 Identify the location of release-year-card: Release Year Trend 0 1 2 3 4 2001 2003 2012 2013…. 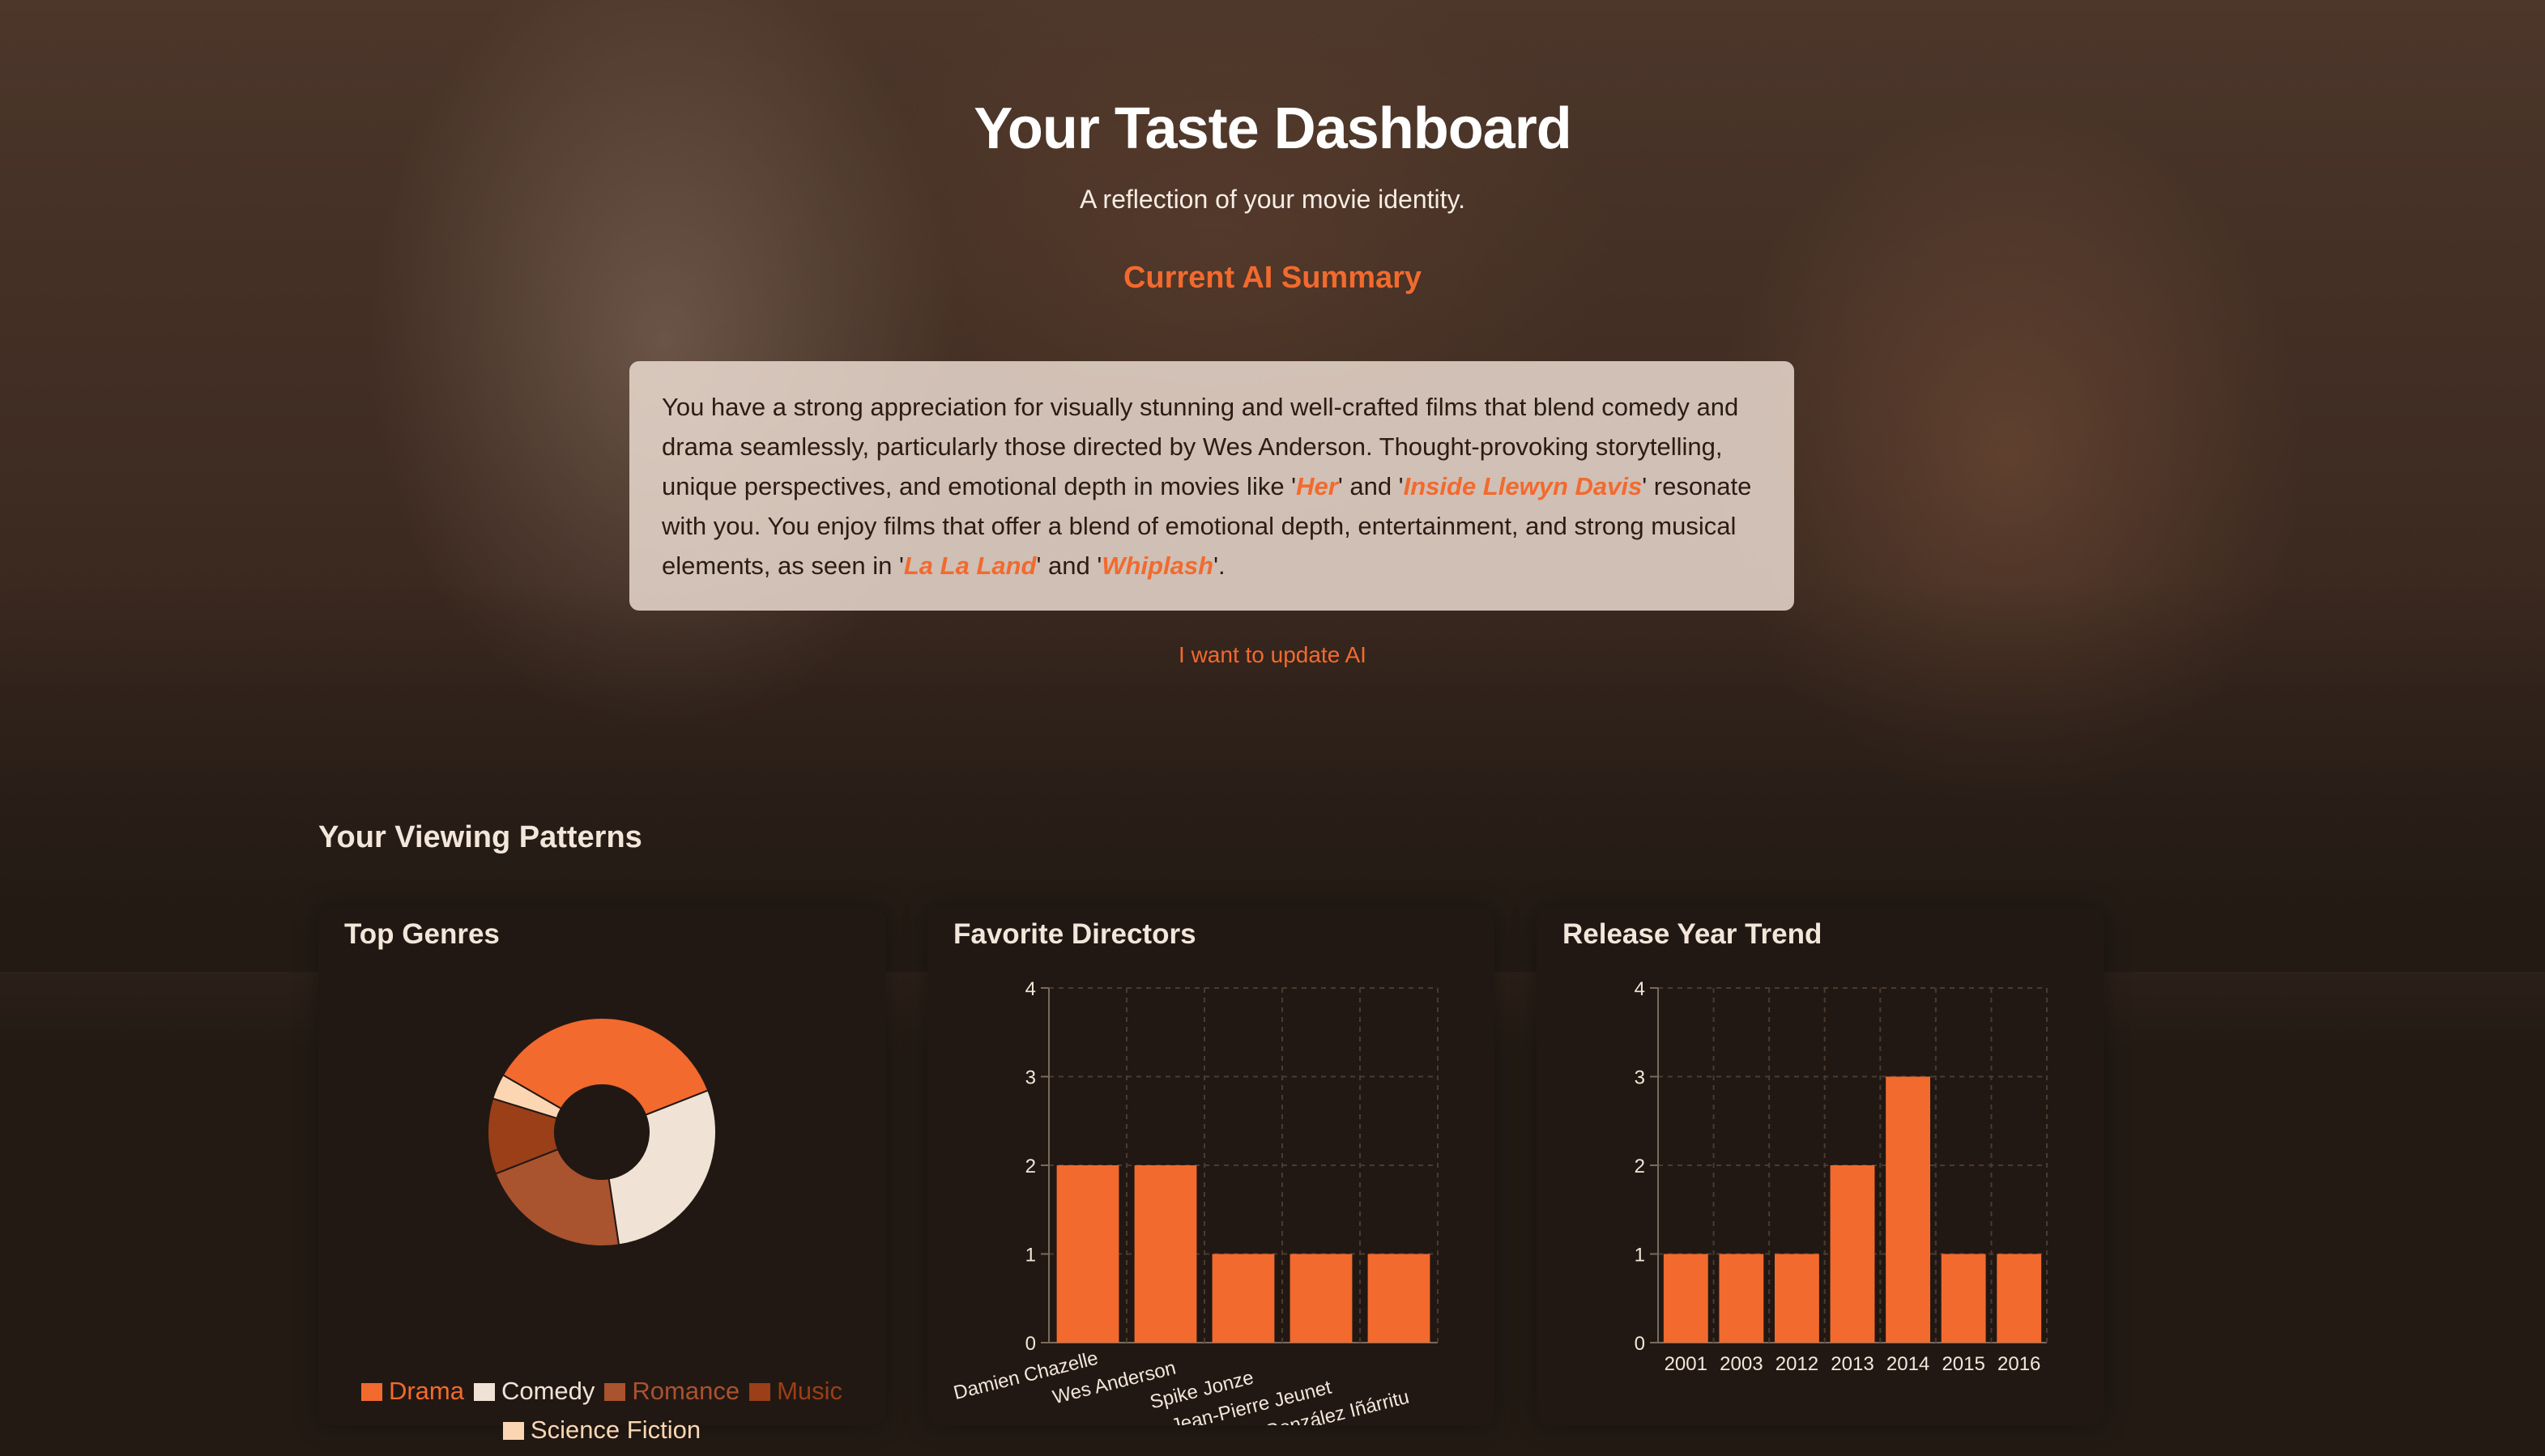
(1821, 1166).